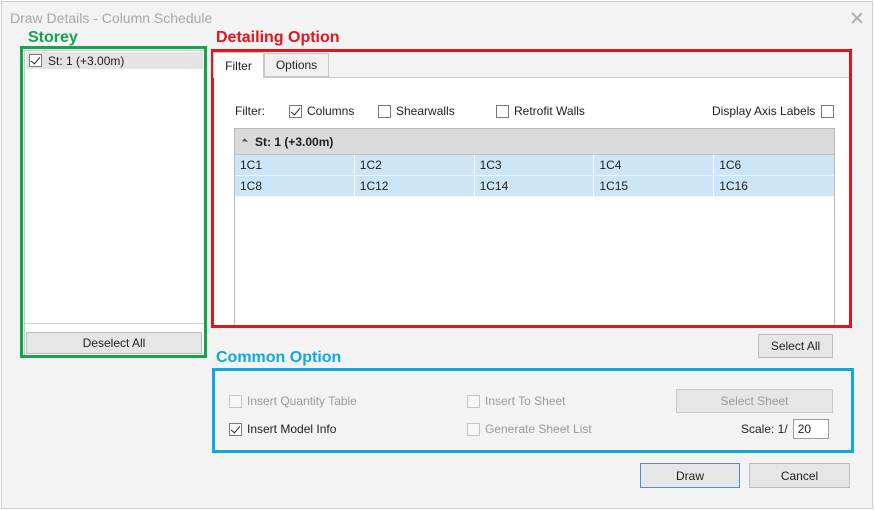  What do you see at coordinates (690, 475) in the screenshot?
I see `draw-button: Draw` at bounding box center [690, 475].